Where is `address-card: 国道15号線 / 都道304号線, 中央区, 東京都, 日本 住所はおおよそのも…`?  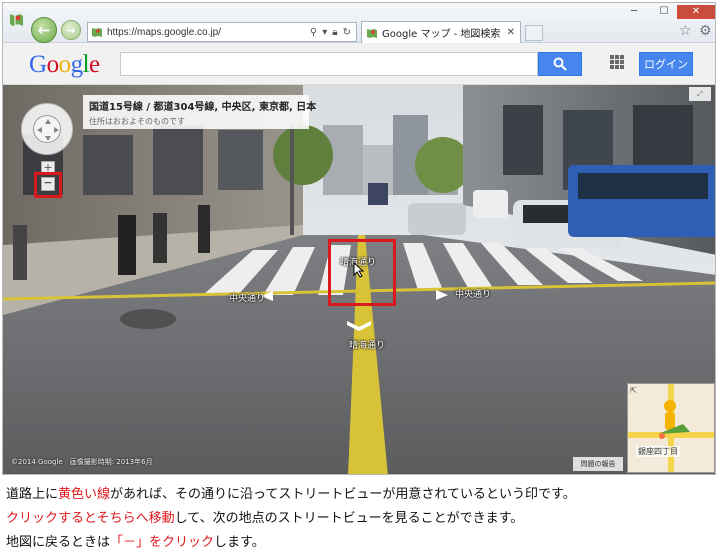
address-card: 国道15号線 / 都道304号線, 中央区, 東京都, 日本 住所はおおよそのも… is located at coordinates (200, 112).